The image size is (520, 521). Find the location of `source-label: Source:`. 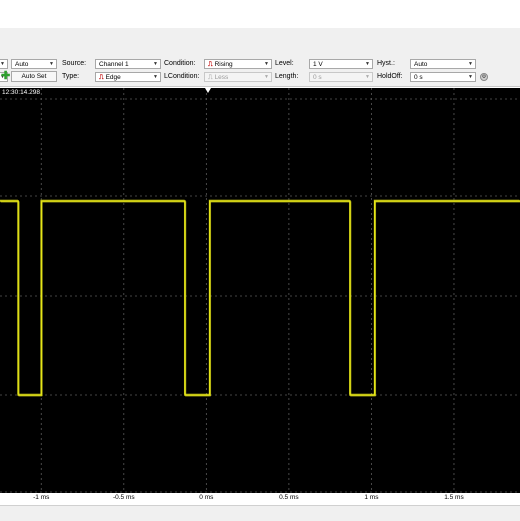

source-label: Source: is located at coordinates (74, 63).